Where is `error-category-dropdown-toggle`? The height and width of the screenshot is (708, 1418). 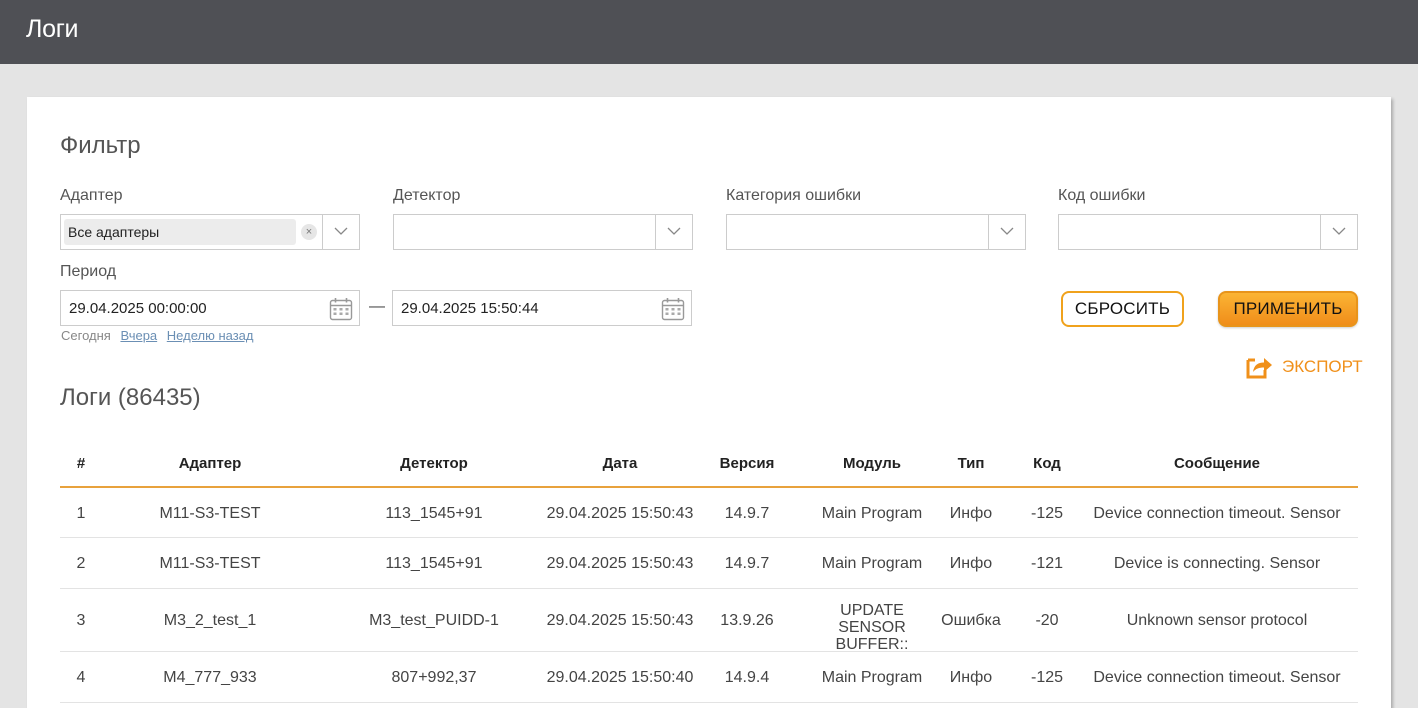
error-category-dropdown-toggle is located at coordinates (1006, 232).